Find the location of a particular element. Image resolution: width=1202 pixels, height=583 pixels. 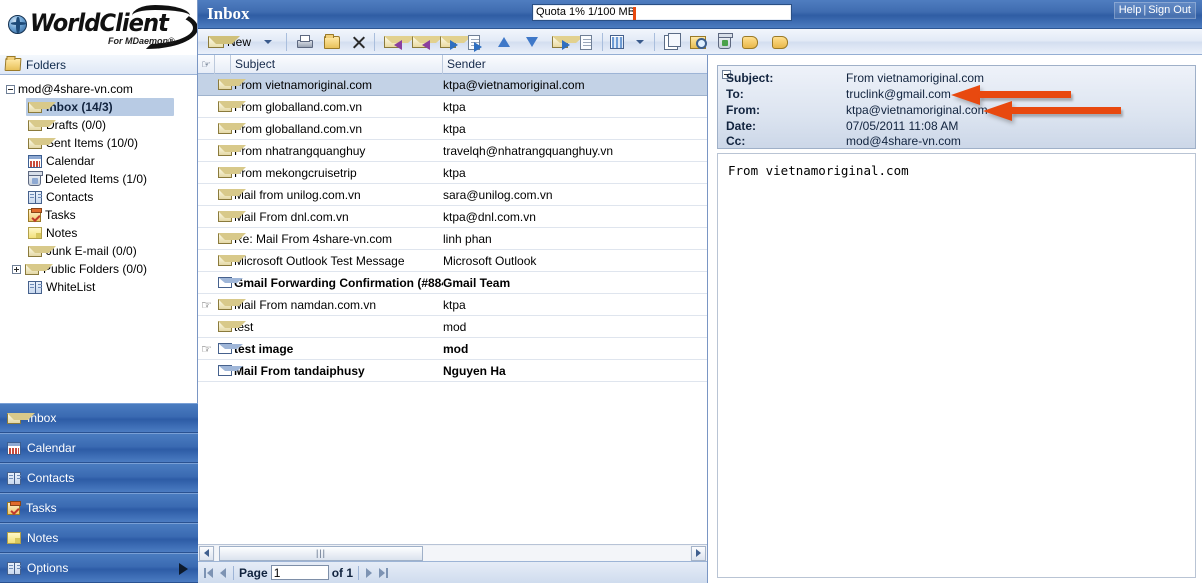

inbox-icon is located at coordinates (21, 418).